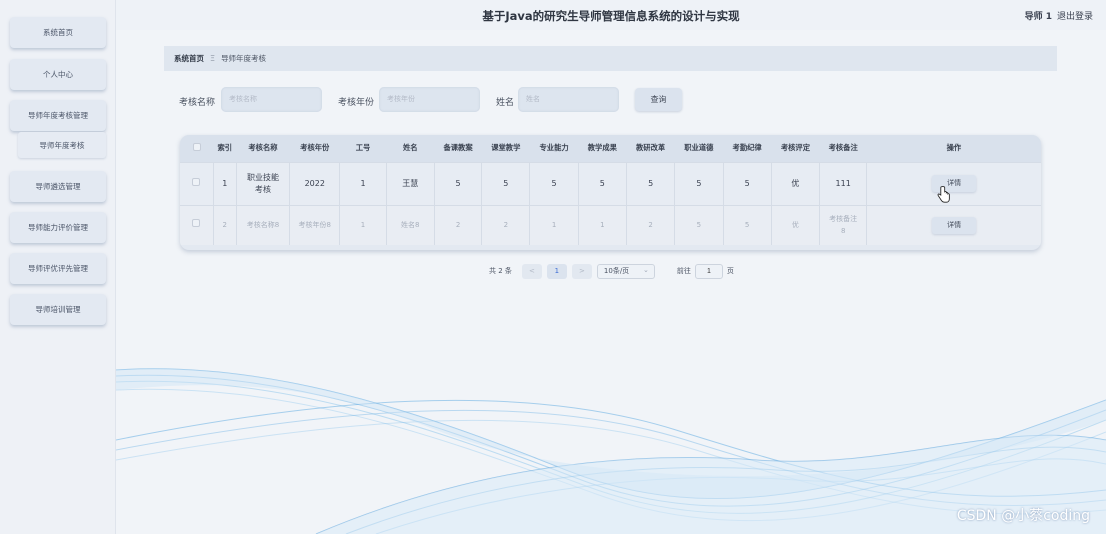  Describe the element at coordinates (843, 148) in the screenshot. I see `column-header: 考核备注` at that location.